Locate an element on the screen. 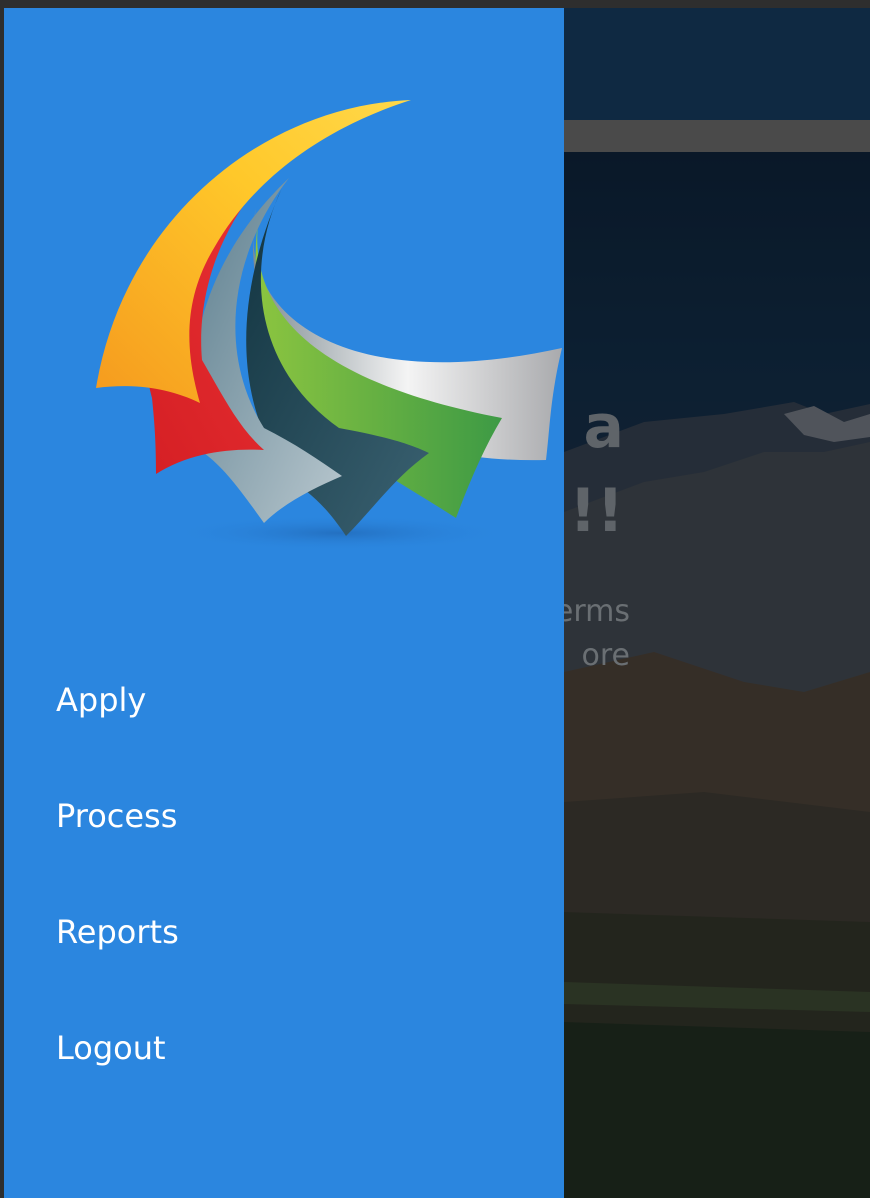  menu-item-apply: Apply is located at coordinates (117, 726).